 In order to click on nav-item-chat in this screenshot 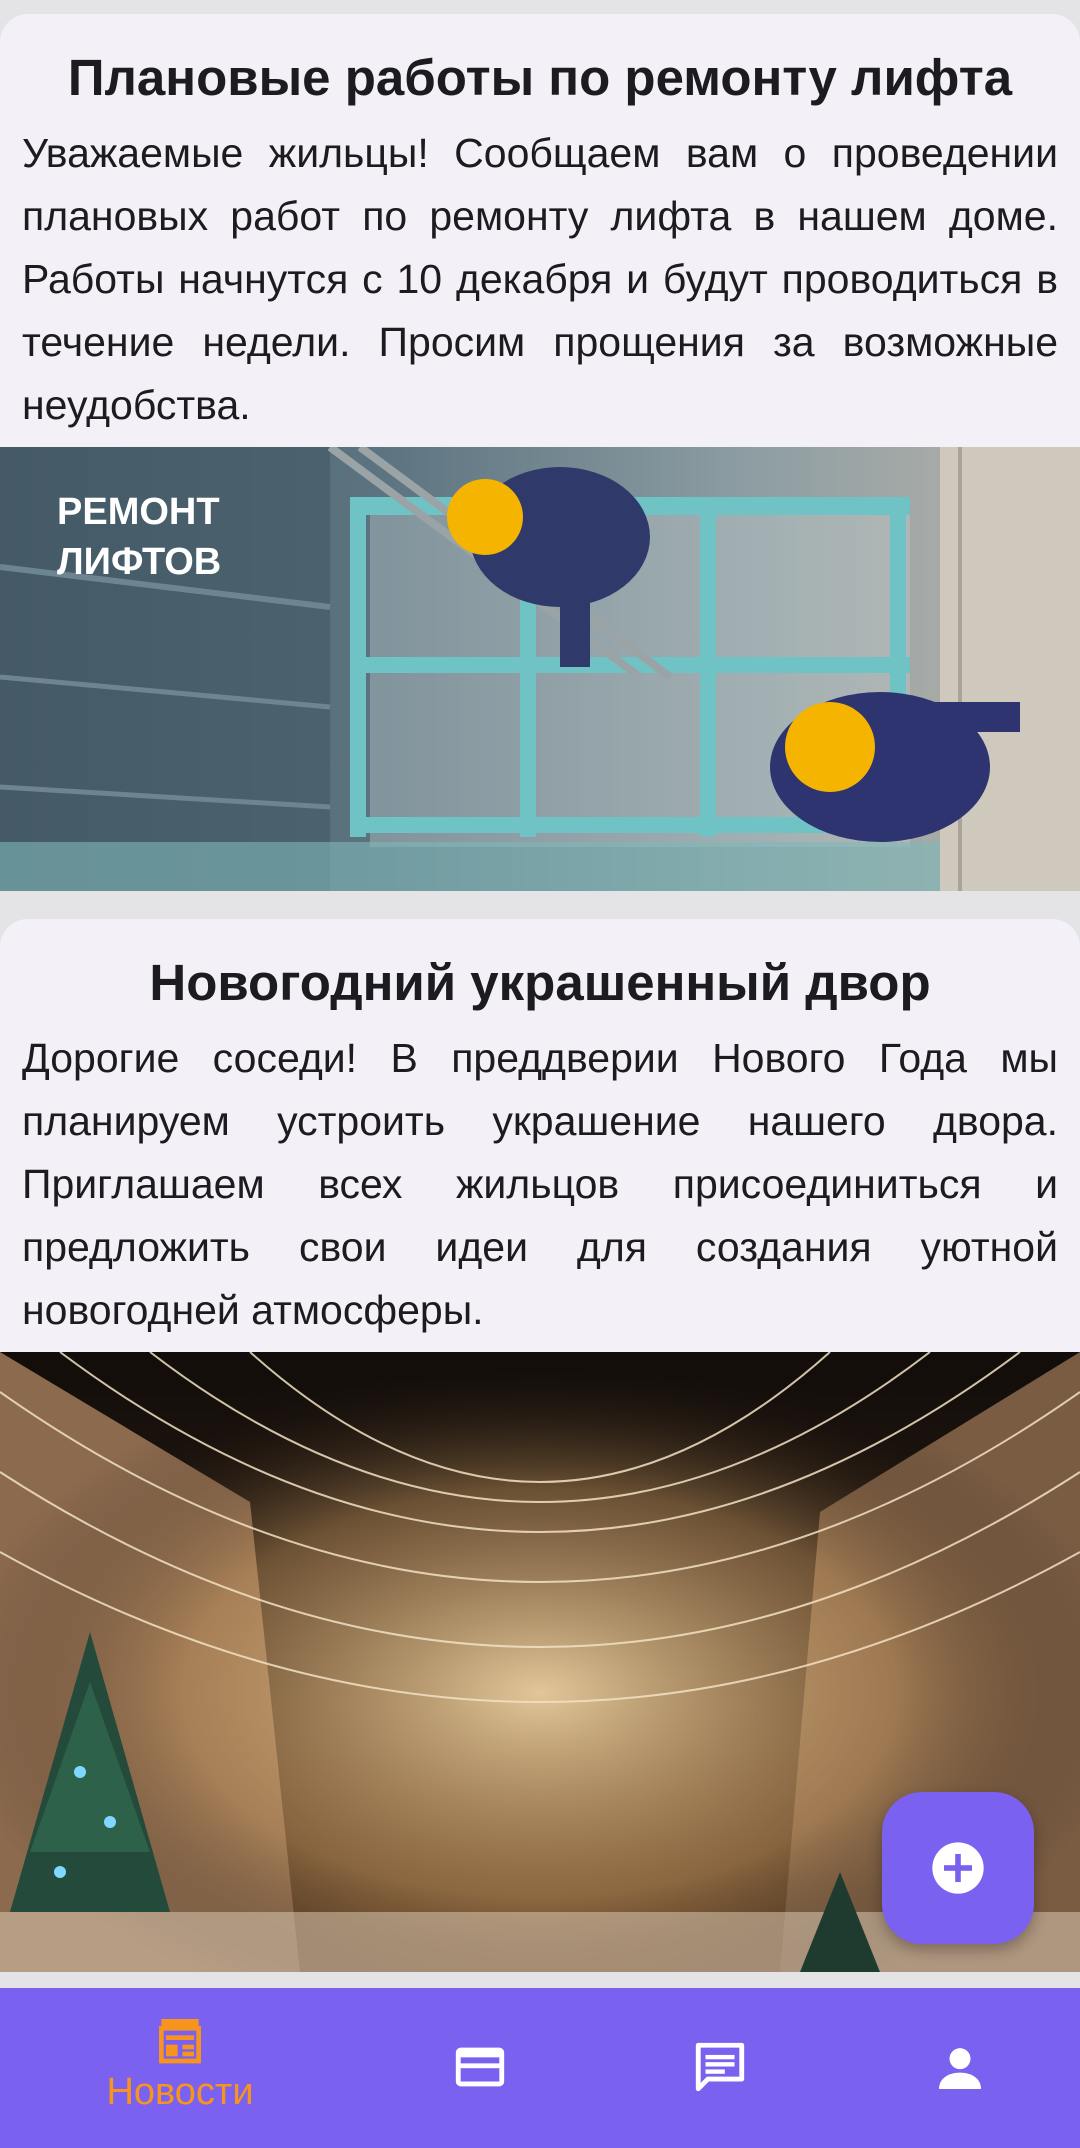, I will do `click(720, 2068)`.